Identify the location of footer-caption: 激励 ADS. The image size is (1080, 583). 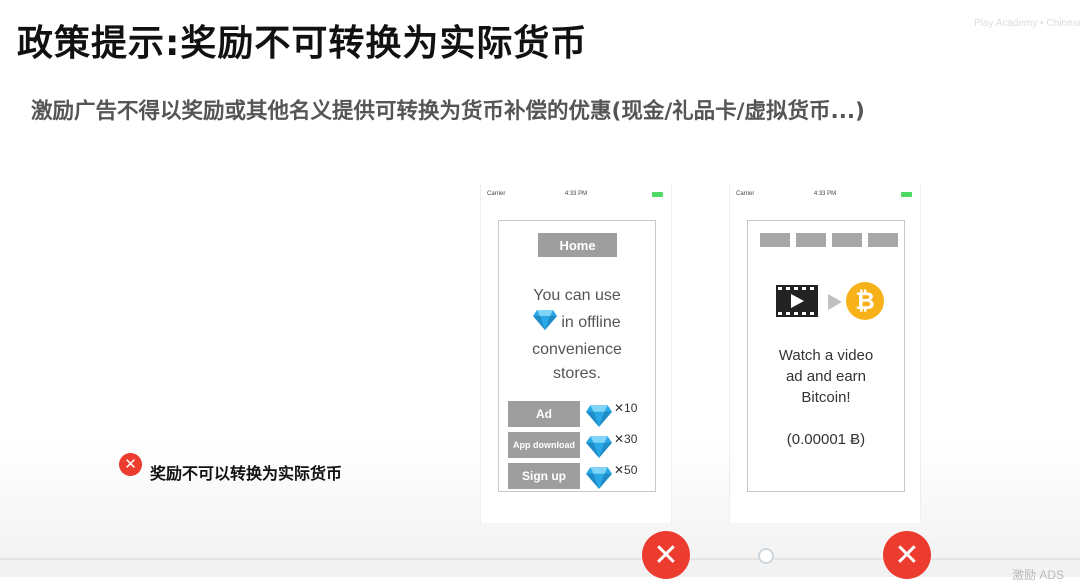
(1038, 575).